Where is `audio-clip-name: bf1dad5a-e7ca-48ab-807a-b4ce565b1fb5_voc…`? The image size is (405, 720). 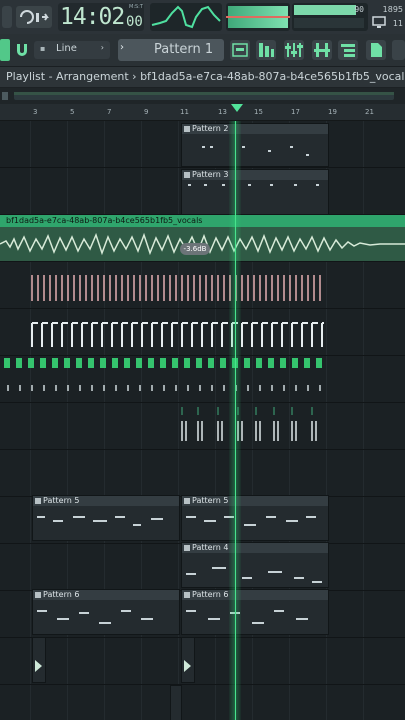 audio-clip-name: bf1dad5a-e7ca-48ab-807a-b4ce565b1fb5_voc… is located at coordinates (104, 220).